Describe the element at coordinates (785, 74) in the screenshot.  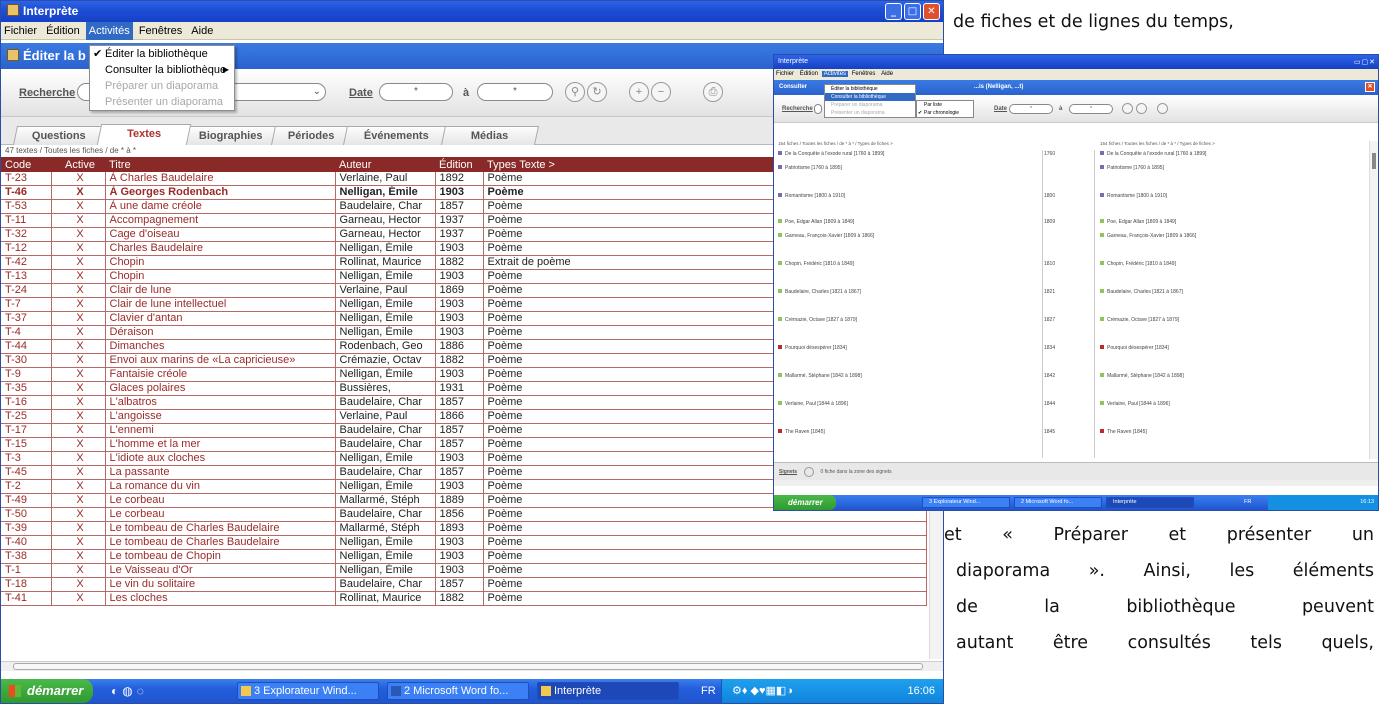
I see `menu2-fichier: Fichier` at that location.